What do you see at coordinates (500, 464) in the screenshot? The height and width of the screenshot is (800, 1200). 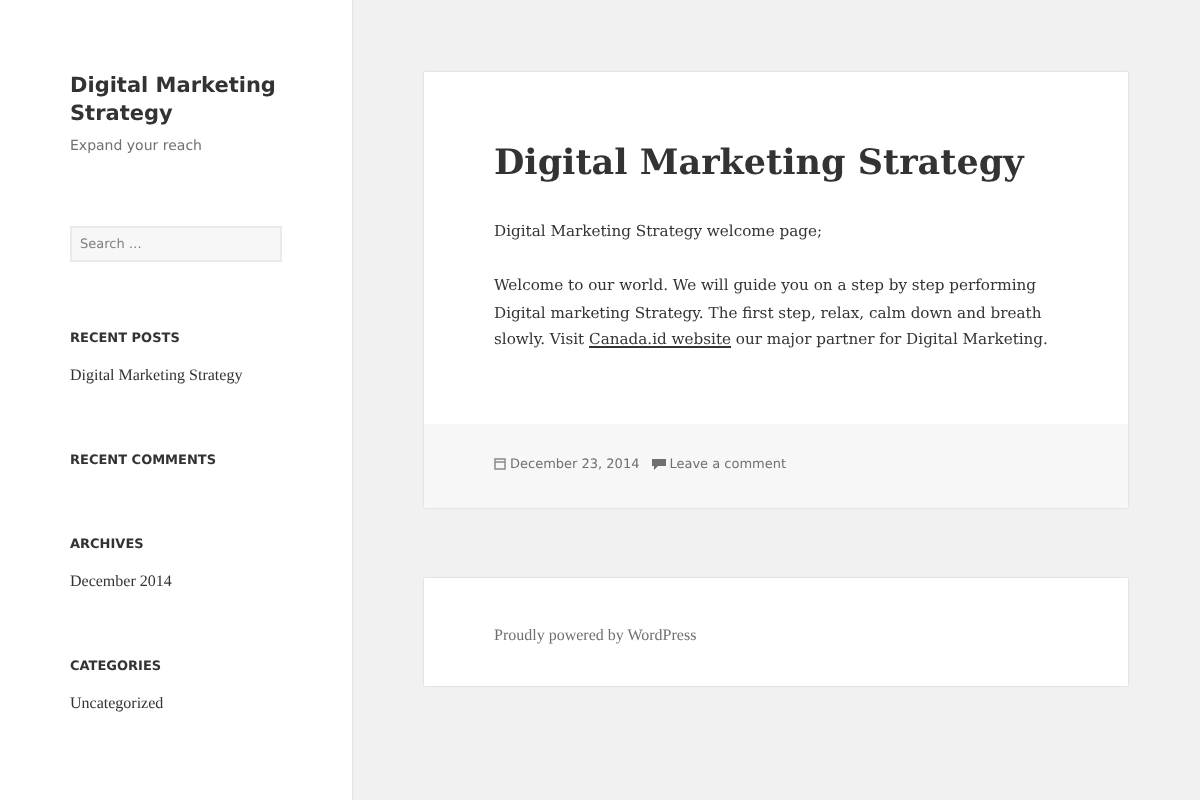 I see `calendar-icon` at bounding box center [500, 464].